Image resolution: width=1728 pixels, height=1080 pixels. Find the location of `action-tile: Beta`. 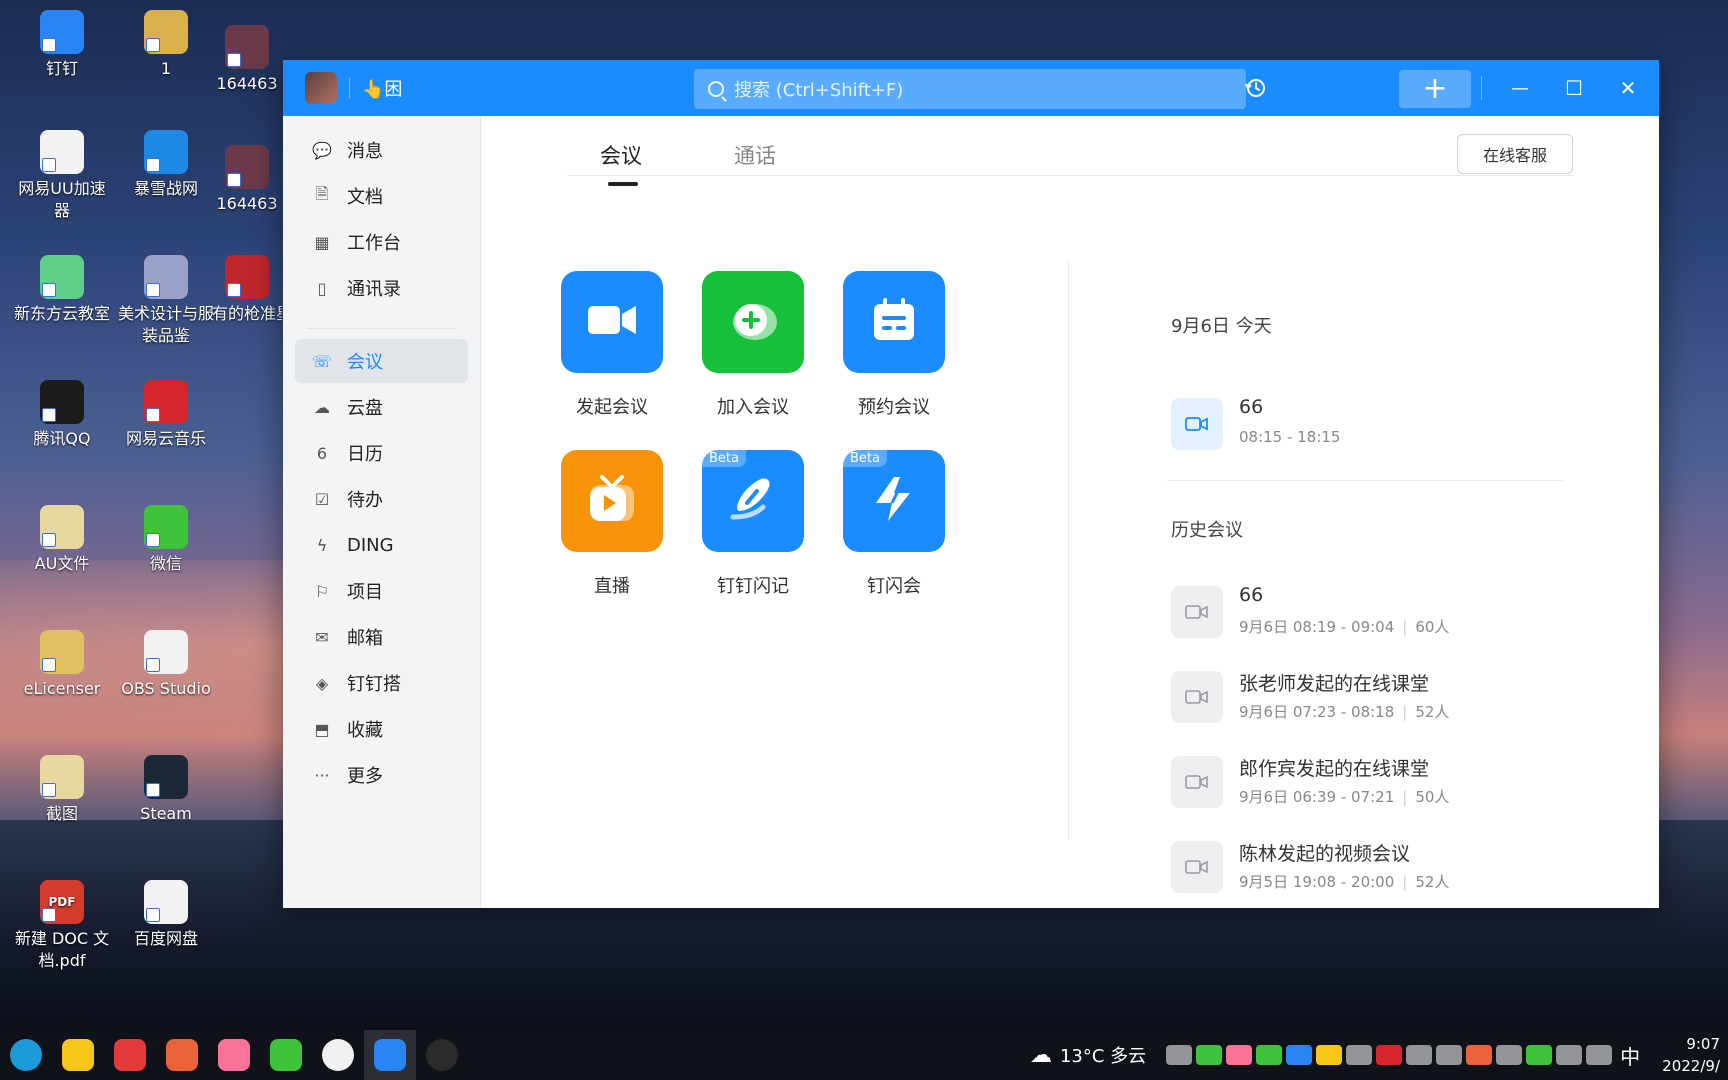

action-tile: Beta is located at coordinates (753, 501).